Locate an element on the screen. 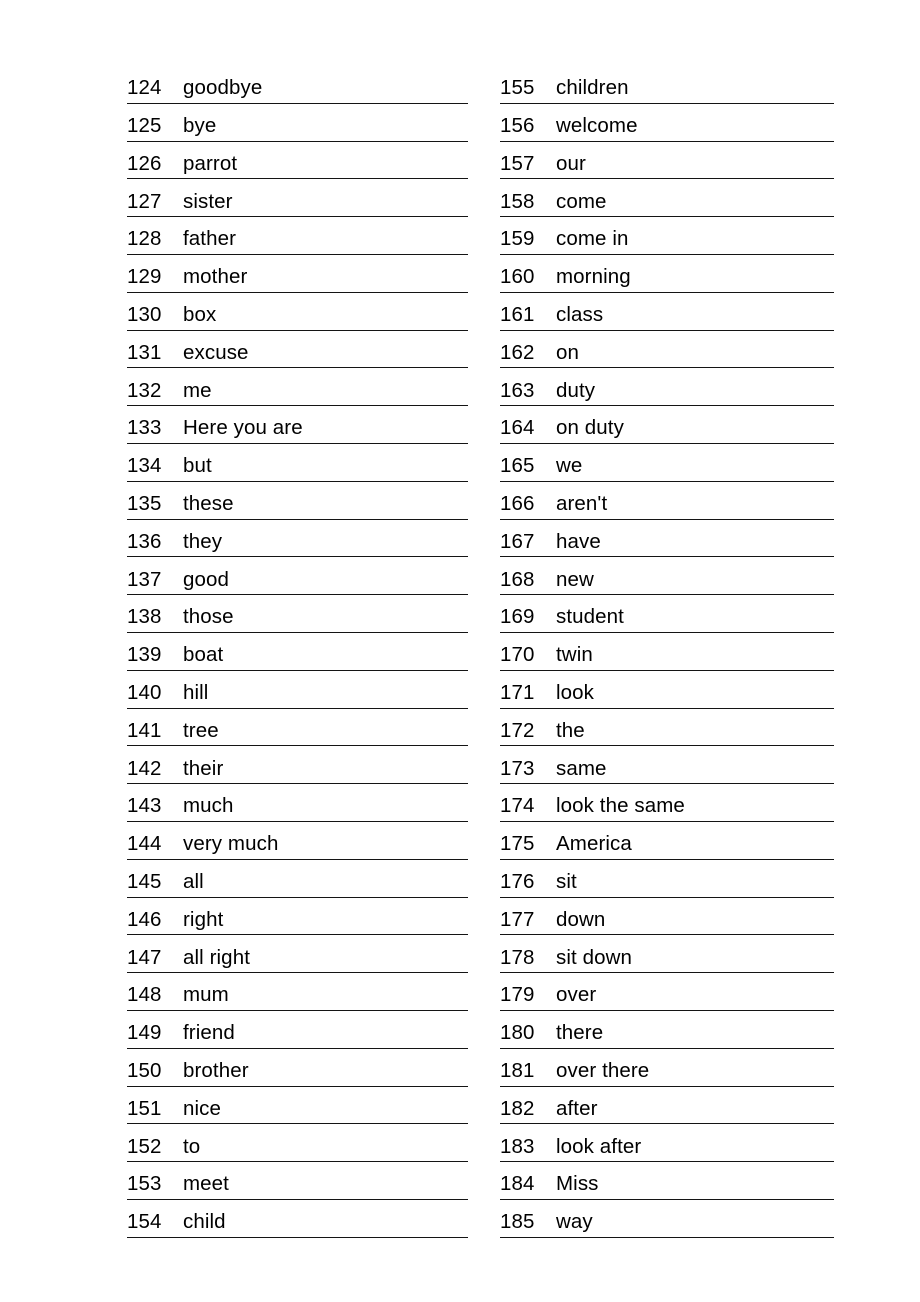  entry-word: box is located at coordinates (200, 315).